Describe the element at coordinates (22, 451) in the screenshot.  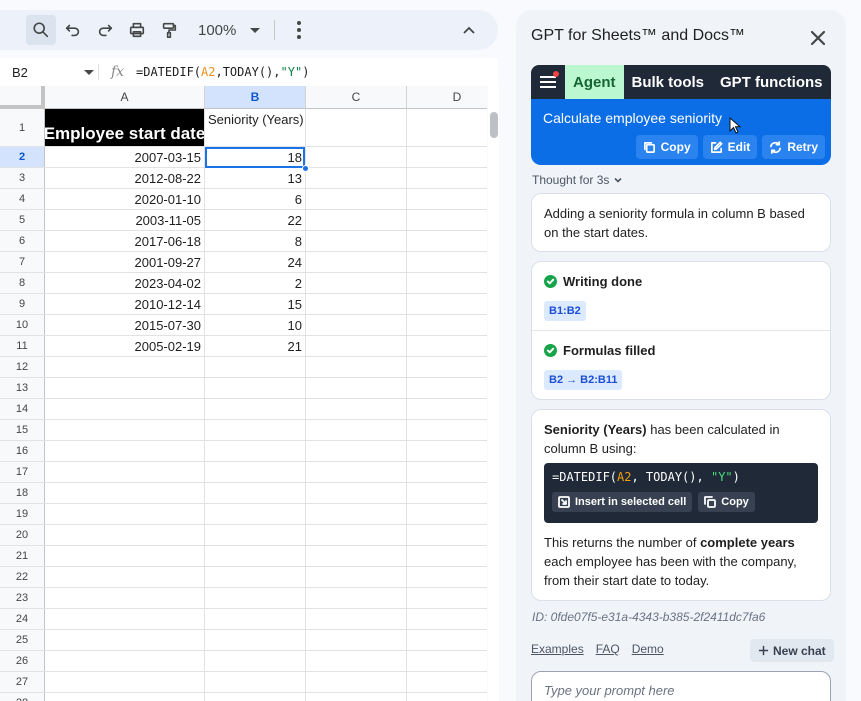
I see `row-header: 16` at that location.